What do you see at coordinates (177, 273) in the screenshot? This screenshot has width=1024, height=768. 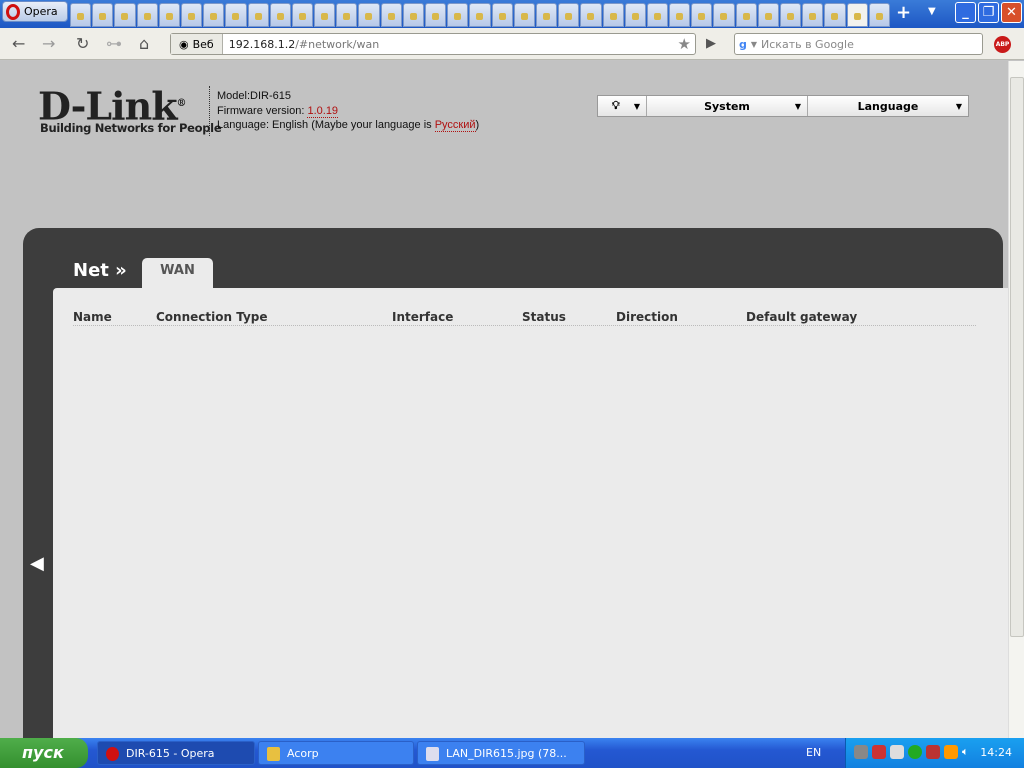 I see `tab-wan: WAN` at bounding box center [177, 273].